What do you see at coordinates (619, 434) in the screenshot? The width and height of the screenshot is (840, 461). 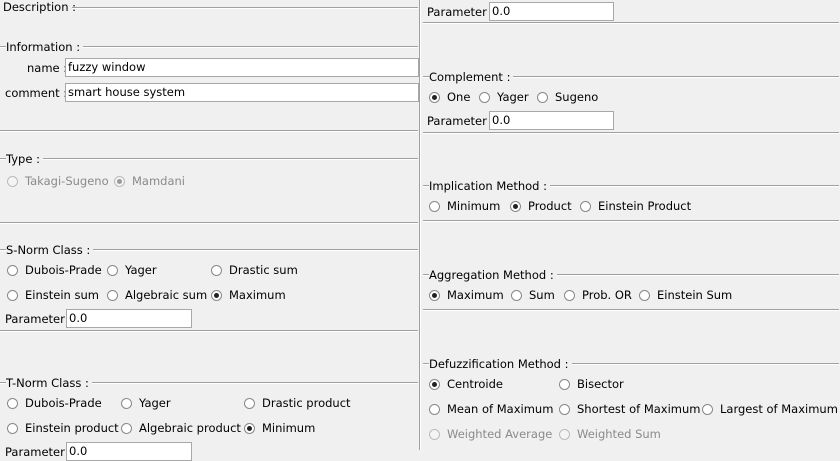 I see `defuzz-weighted-sum-label: Weighted Sum` at bounding box center [619, 434].